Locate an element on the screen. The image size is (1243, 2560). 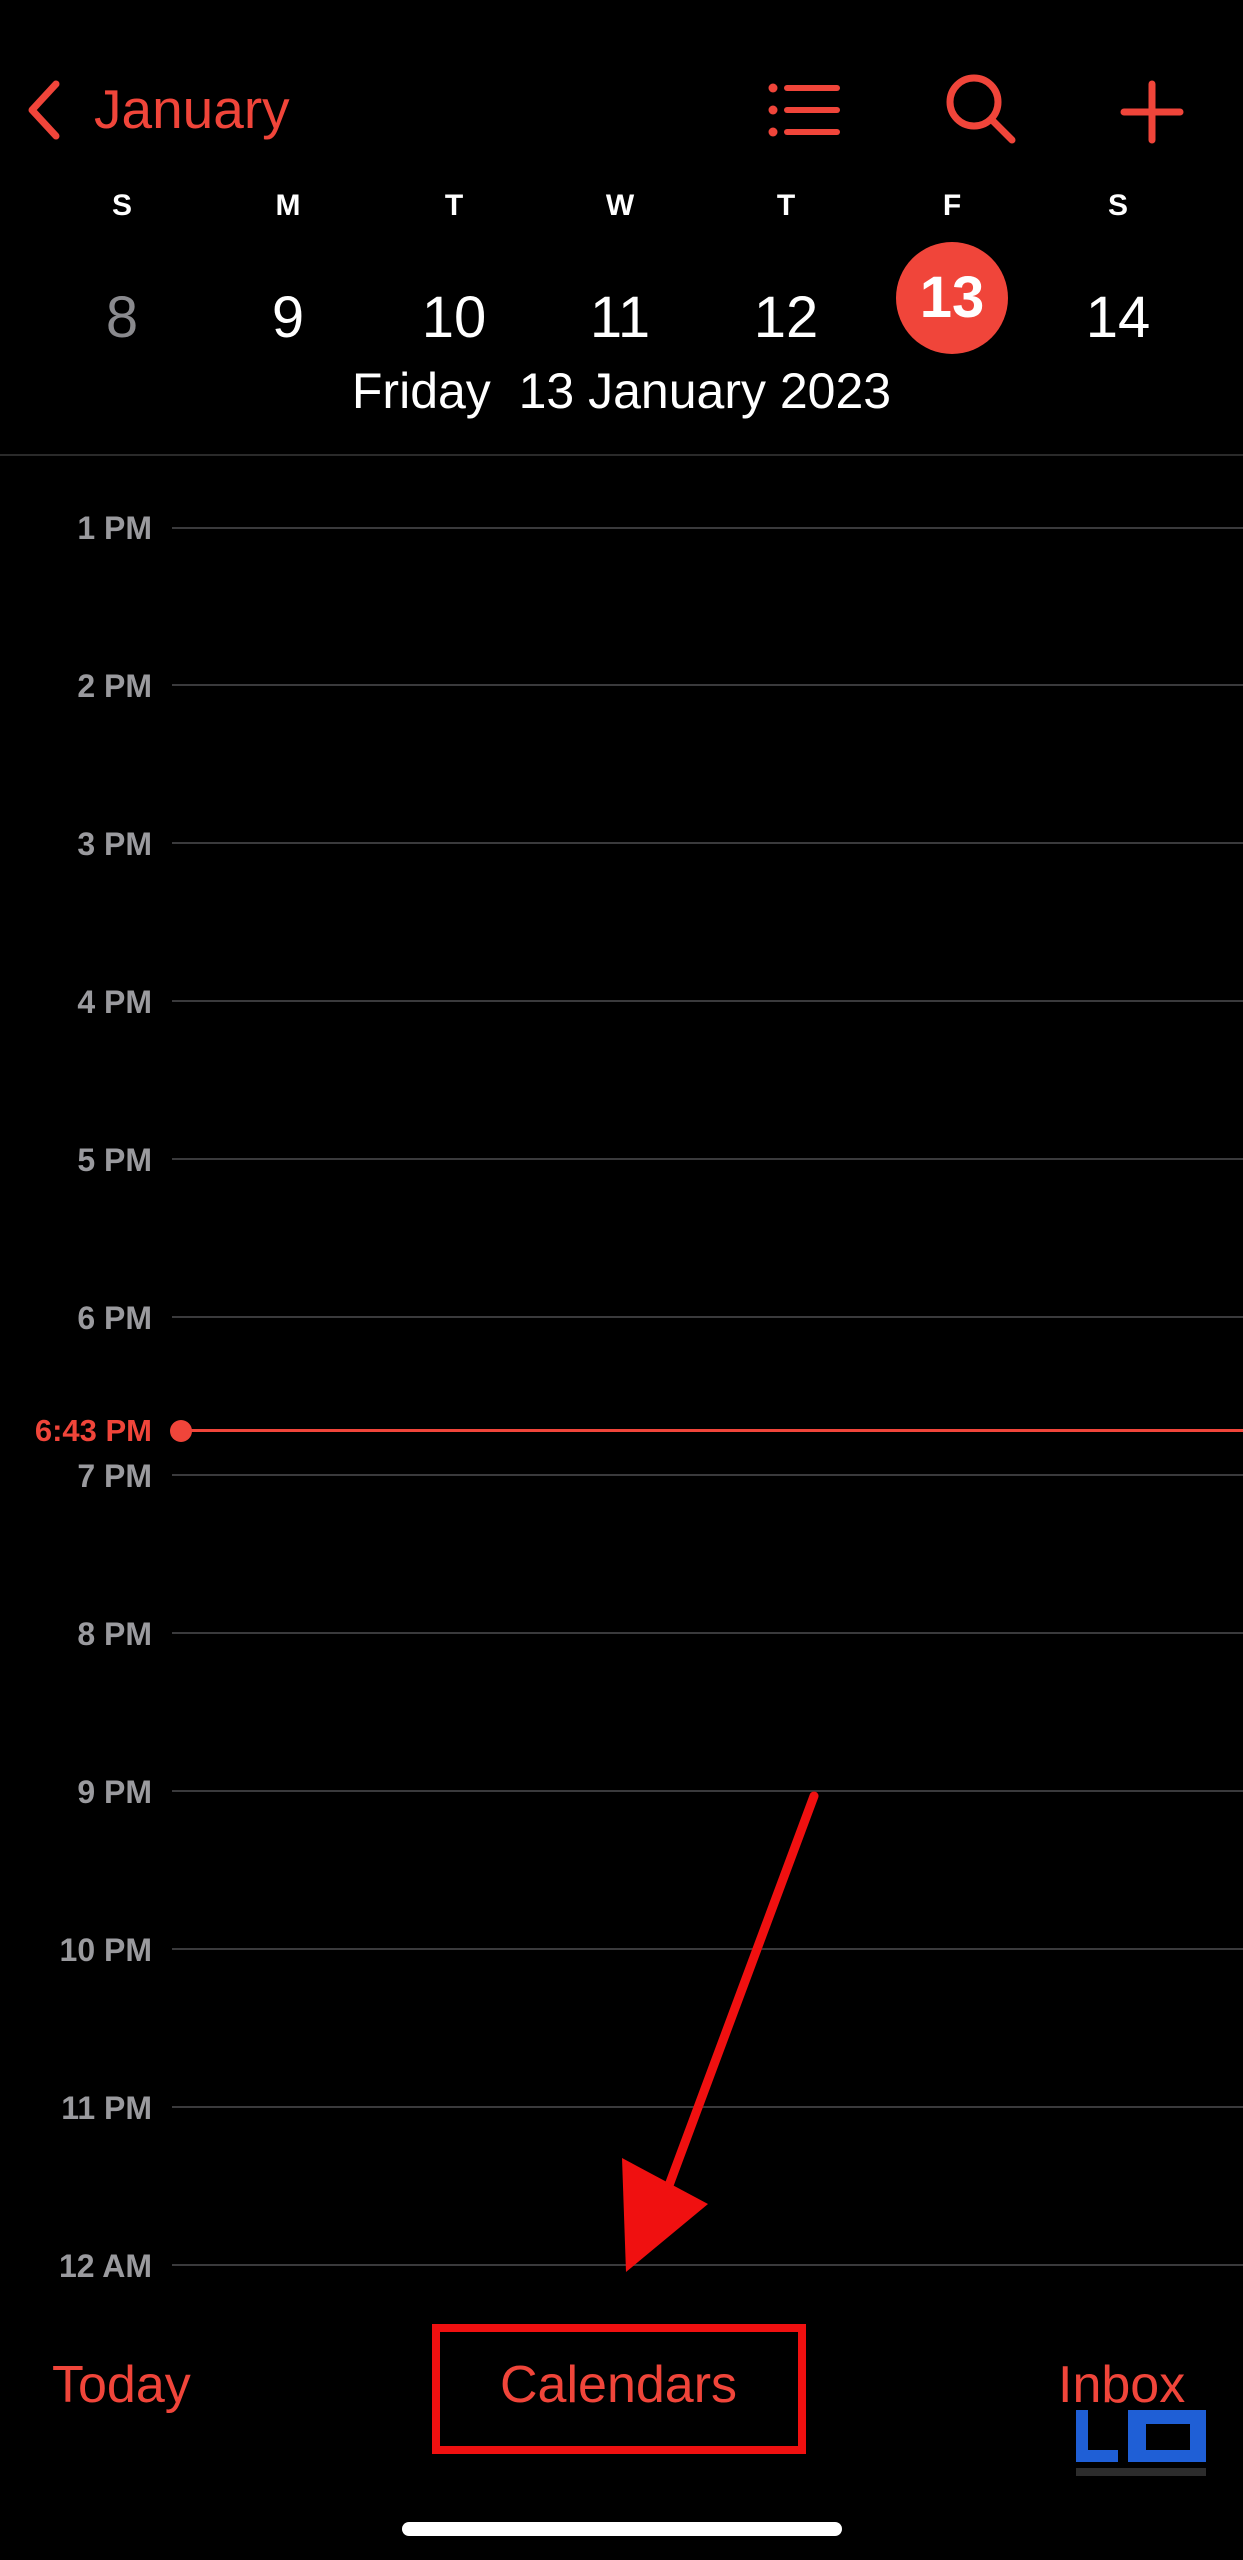
hour-label-10pm: 10 PM is located at coordinates (105, 1950).